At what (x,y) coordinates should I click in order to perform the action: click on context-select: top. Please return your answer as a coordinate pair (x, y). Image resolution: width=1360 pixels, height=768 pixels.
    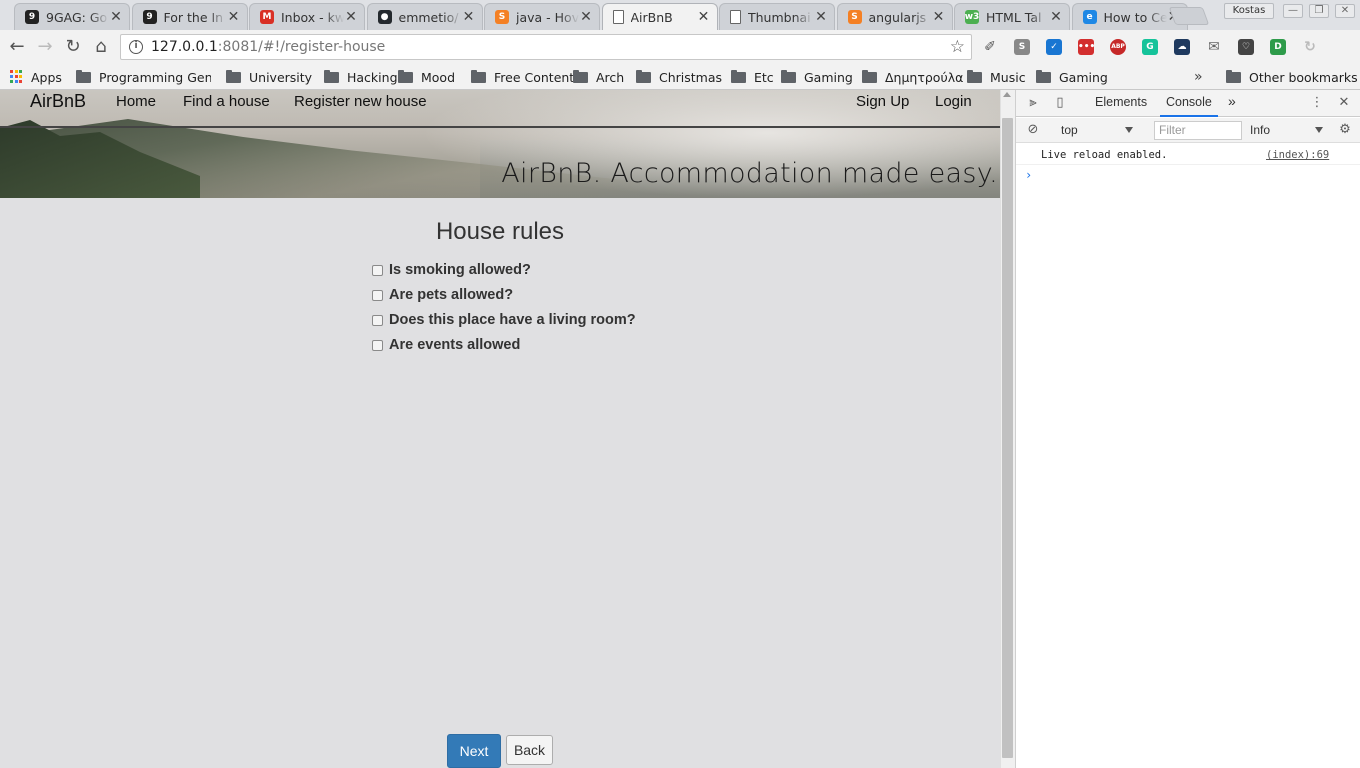
    Looking at the image, I should click on (1069, 130).